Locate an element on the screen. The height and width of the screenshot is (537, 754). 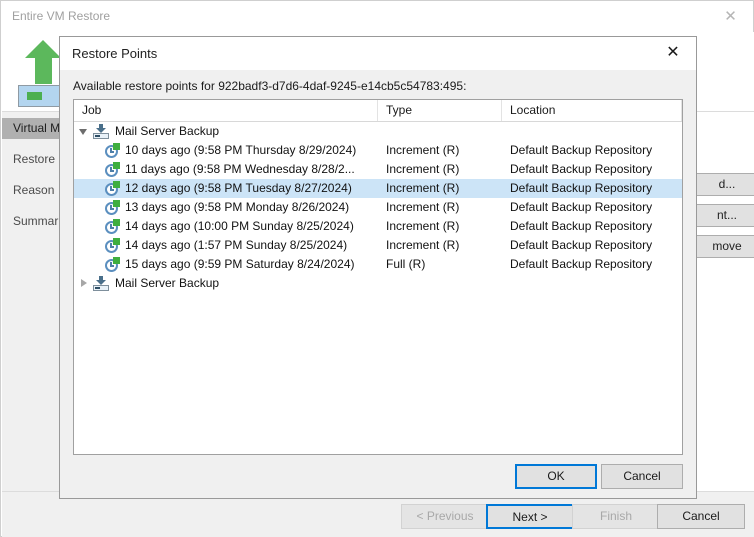
sidebar-item-restore-mode: Restore is located at coordinates (31, 159).